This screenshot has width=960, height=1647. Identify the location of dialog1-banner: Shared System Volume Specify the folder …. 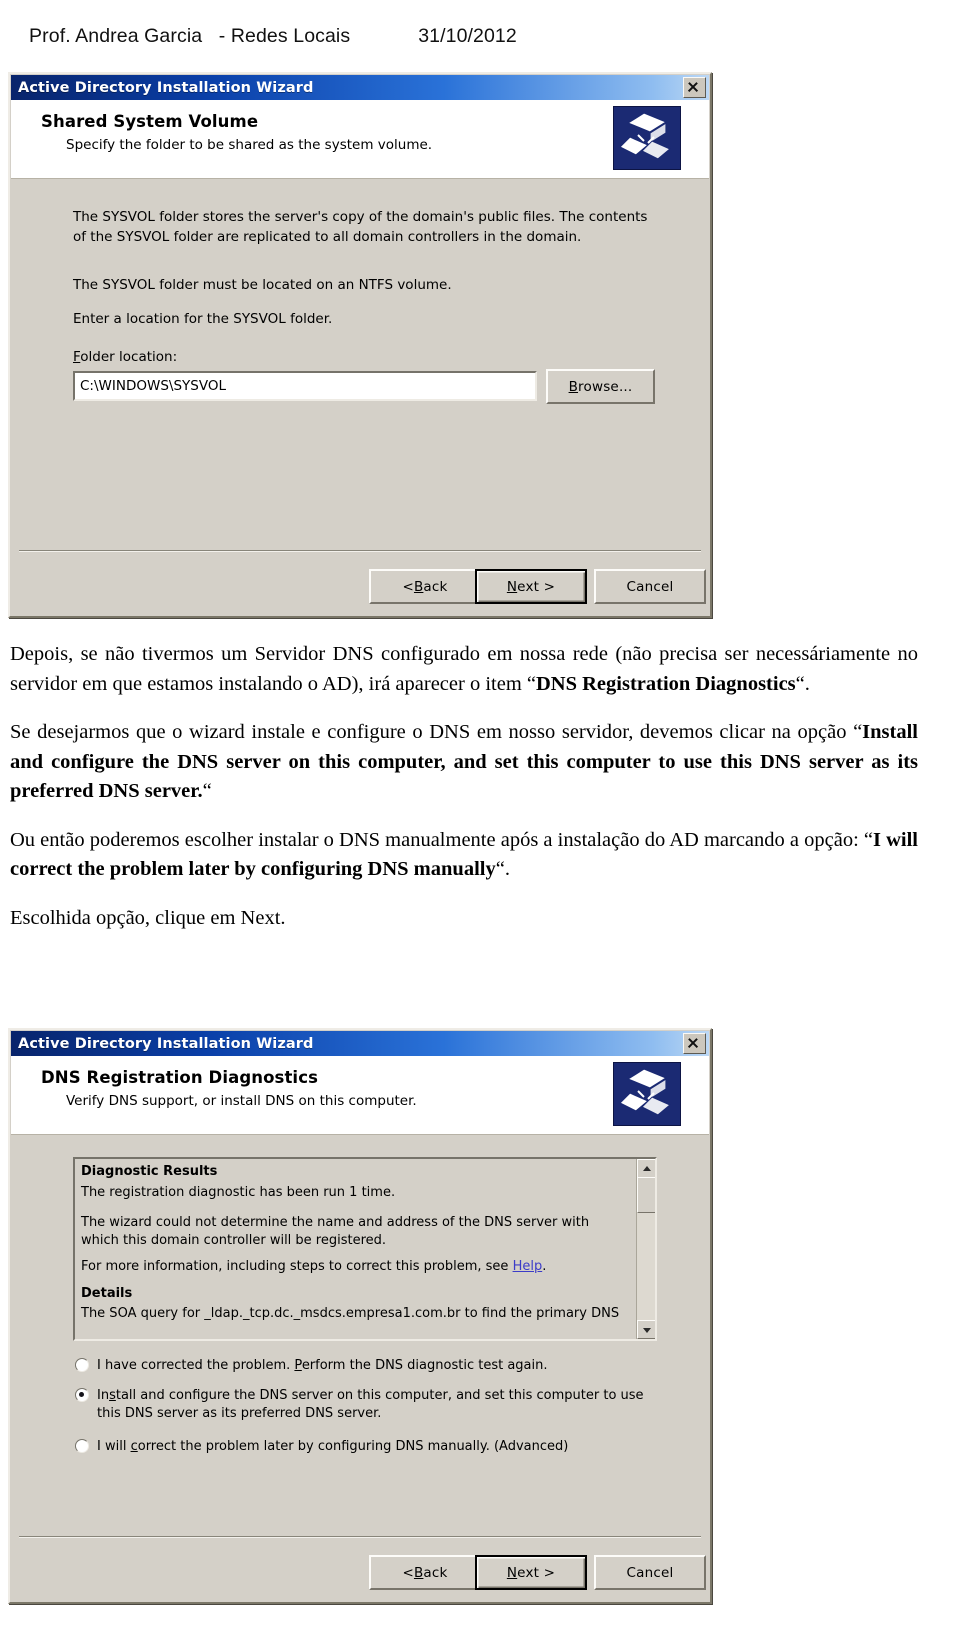
(360, 139).